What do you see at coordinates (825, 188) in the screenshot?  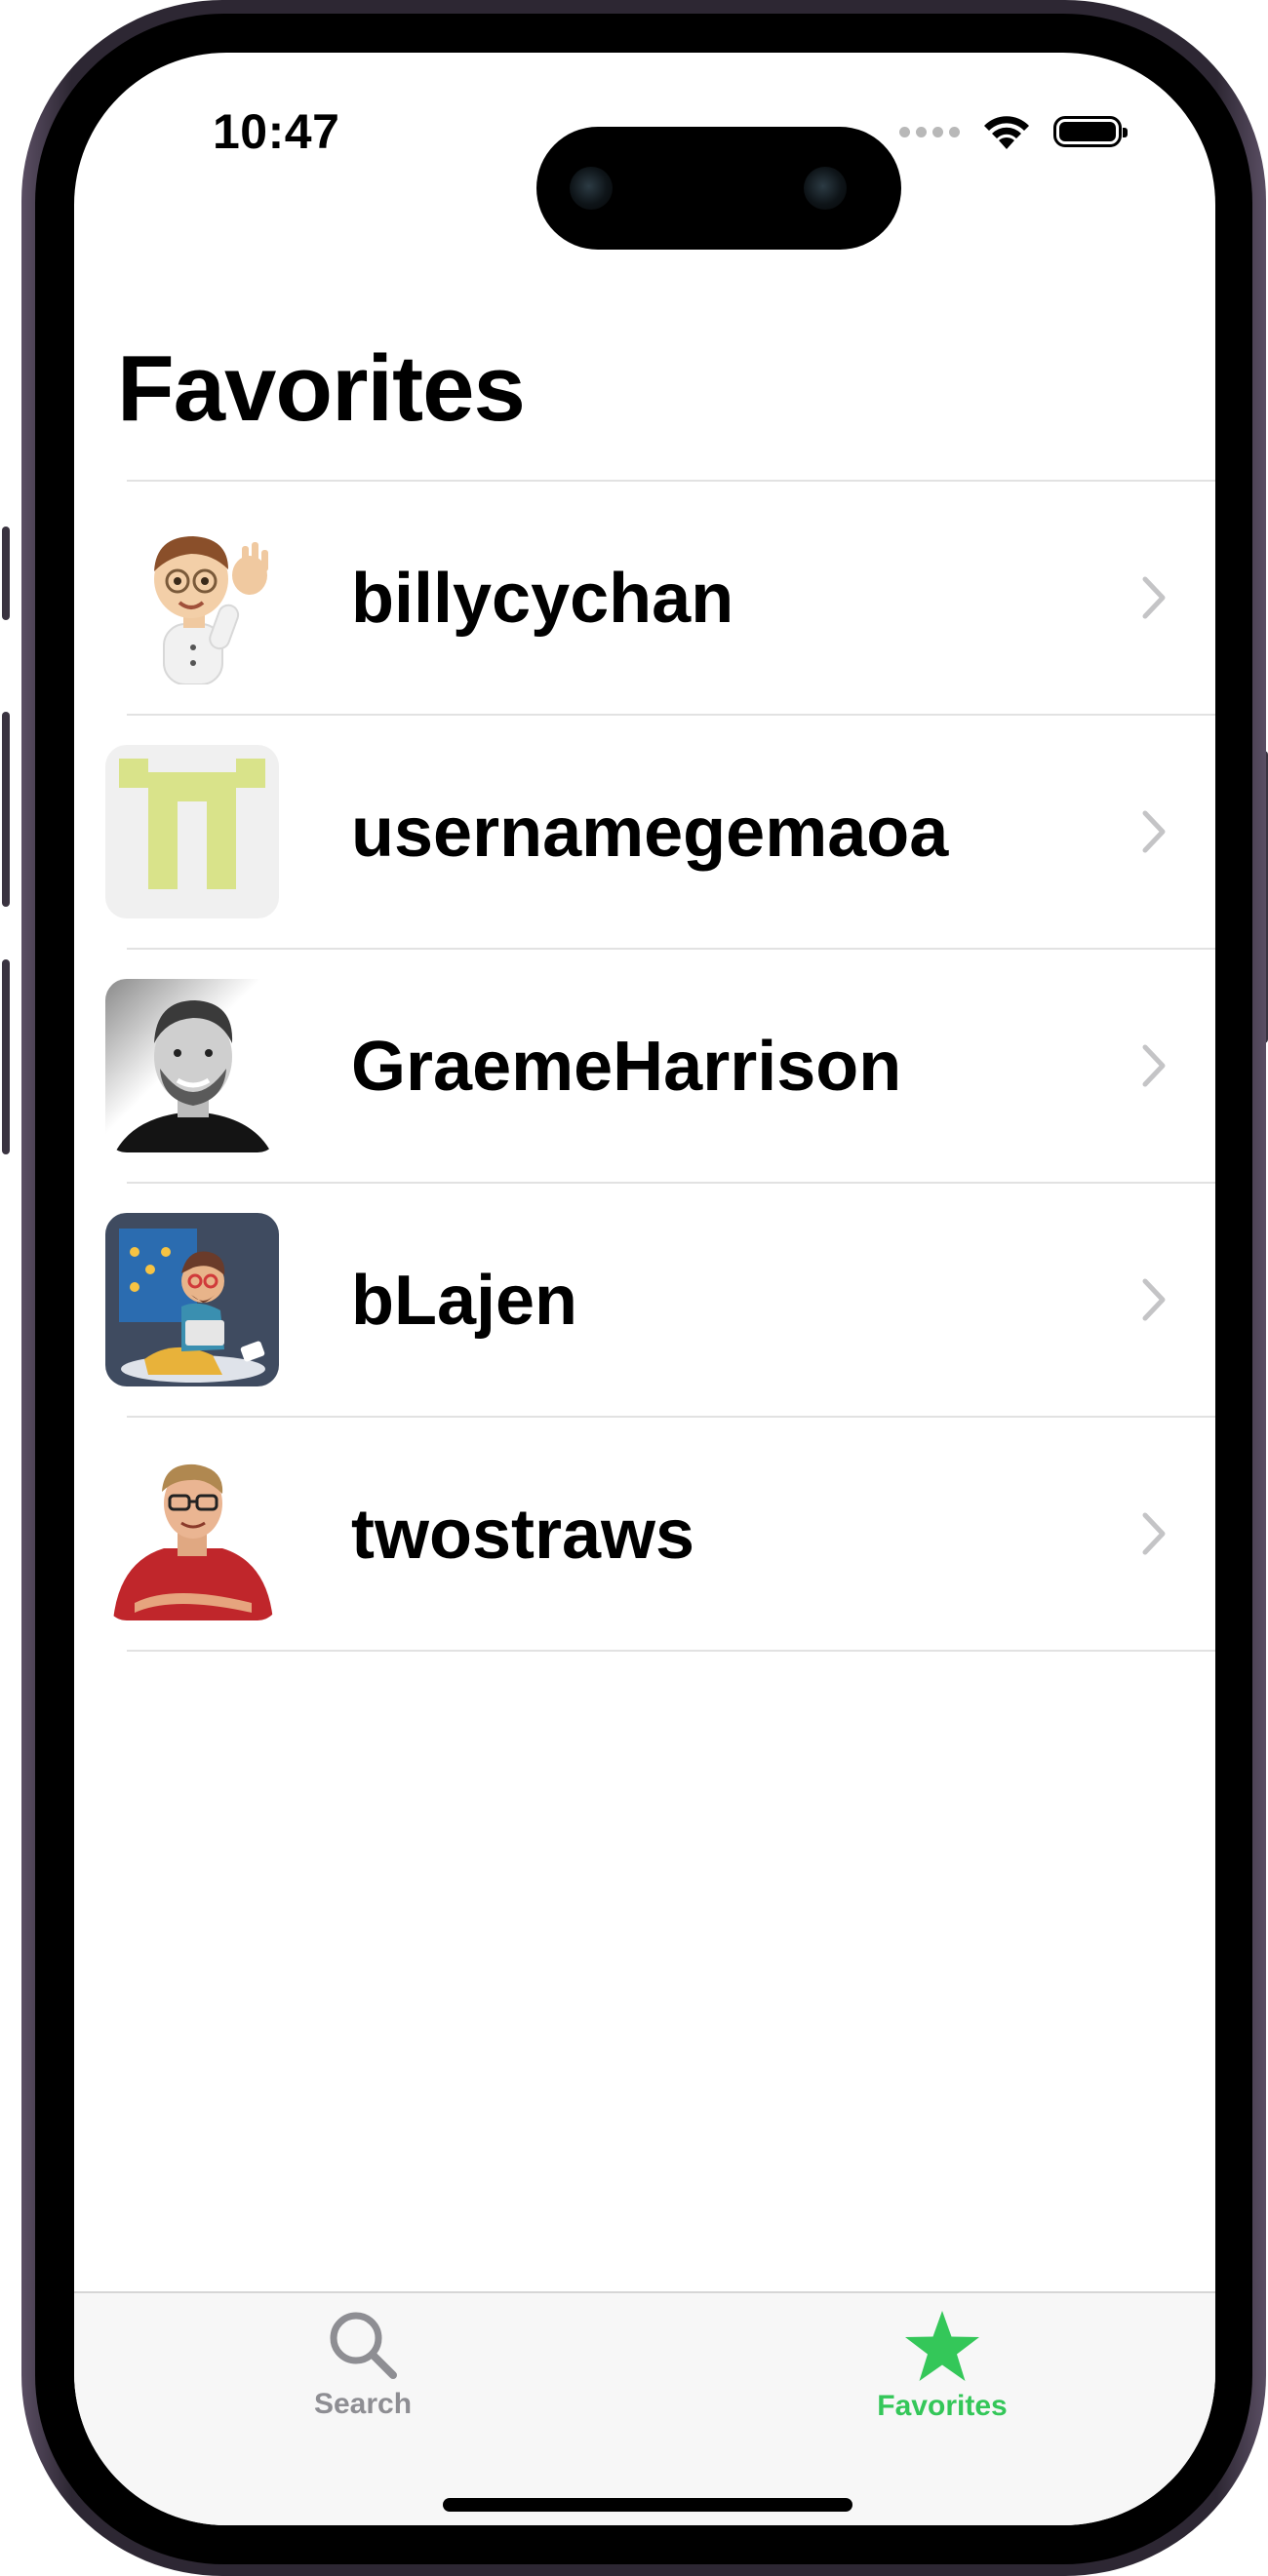 I see `camera-icon` at bounding box center [825, 188].